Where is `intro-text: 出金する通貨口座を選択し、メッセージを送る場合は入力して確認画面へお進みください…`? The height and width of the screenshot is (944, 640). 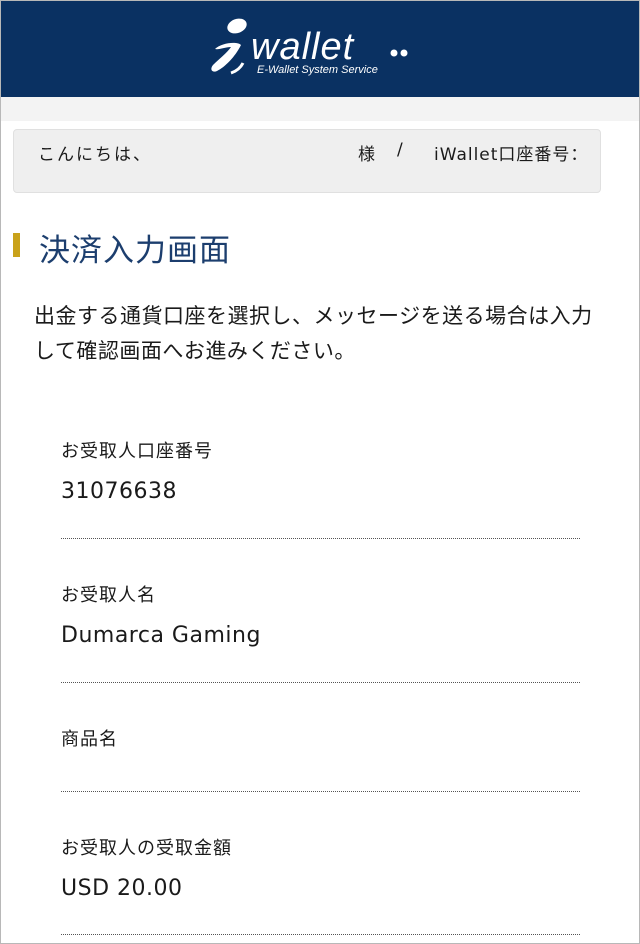
intro-text: 出金する通貨口座を選択し、メッセージを送る場合は入力して確認画面へお進みください… is located at coordinates (313, 333).